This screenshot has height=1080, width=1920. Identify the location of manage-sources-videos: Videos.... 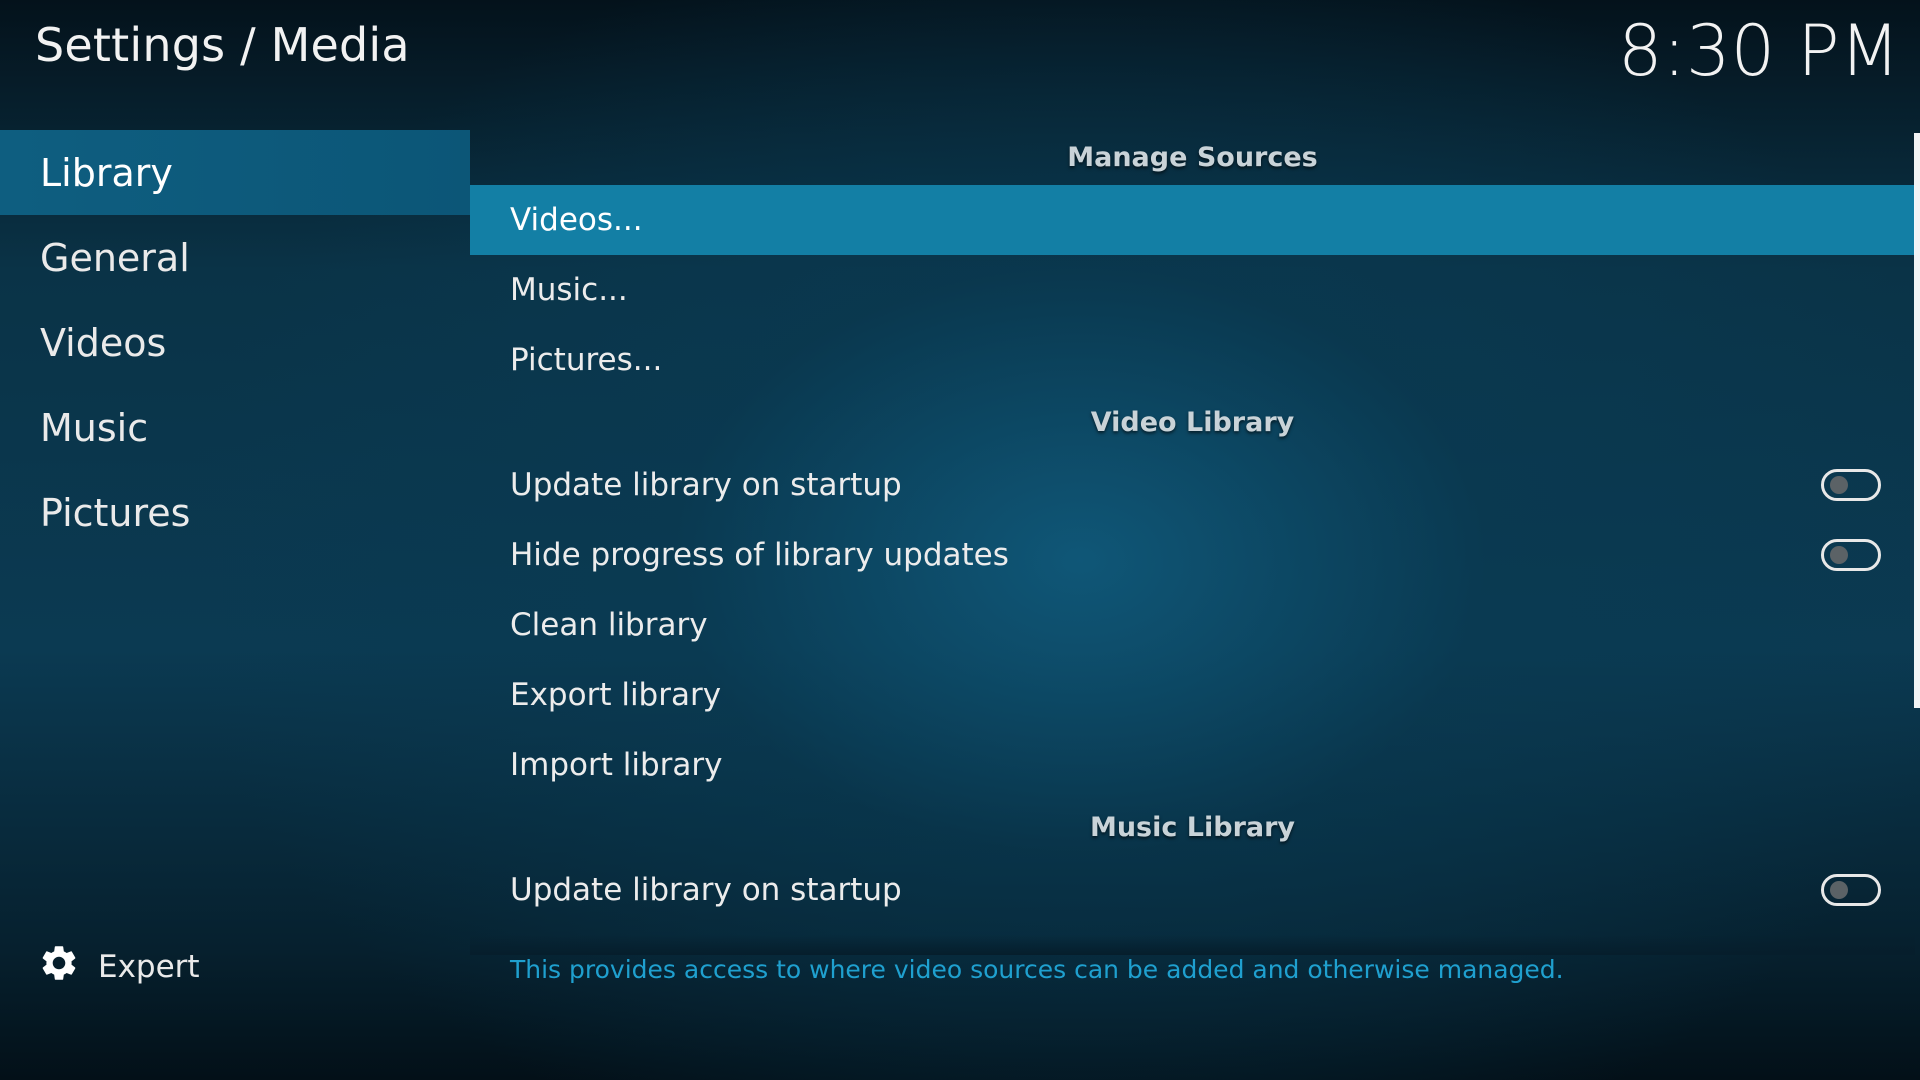
(1192, 220).